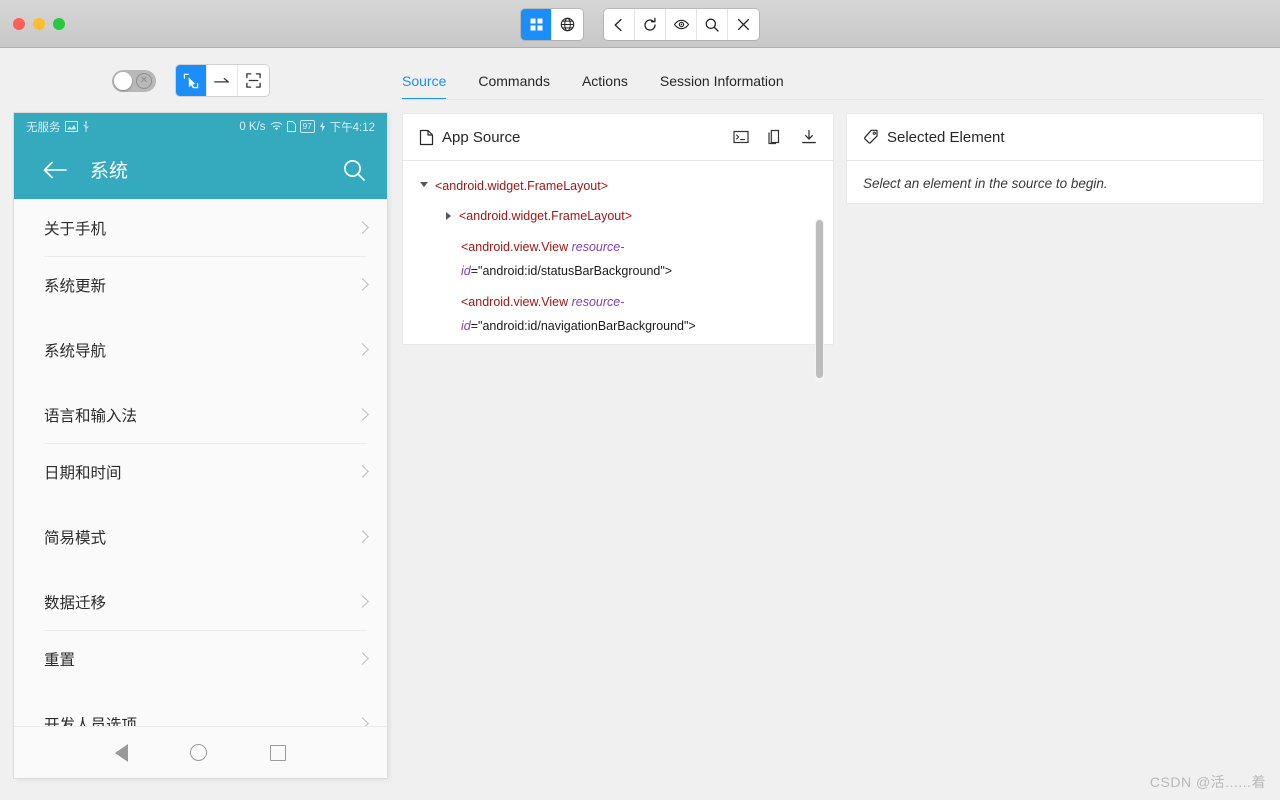  I want to click on interaction-mode-group, so click(222, 80).